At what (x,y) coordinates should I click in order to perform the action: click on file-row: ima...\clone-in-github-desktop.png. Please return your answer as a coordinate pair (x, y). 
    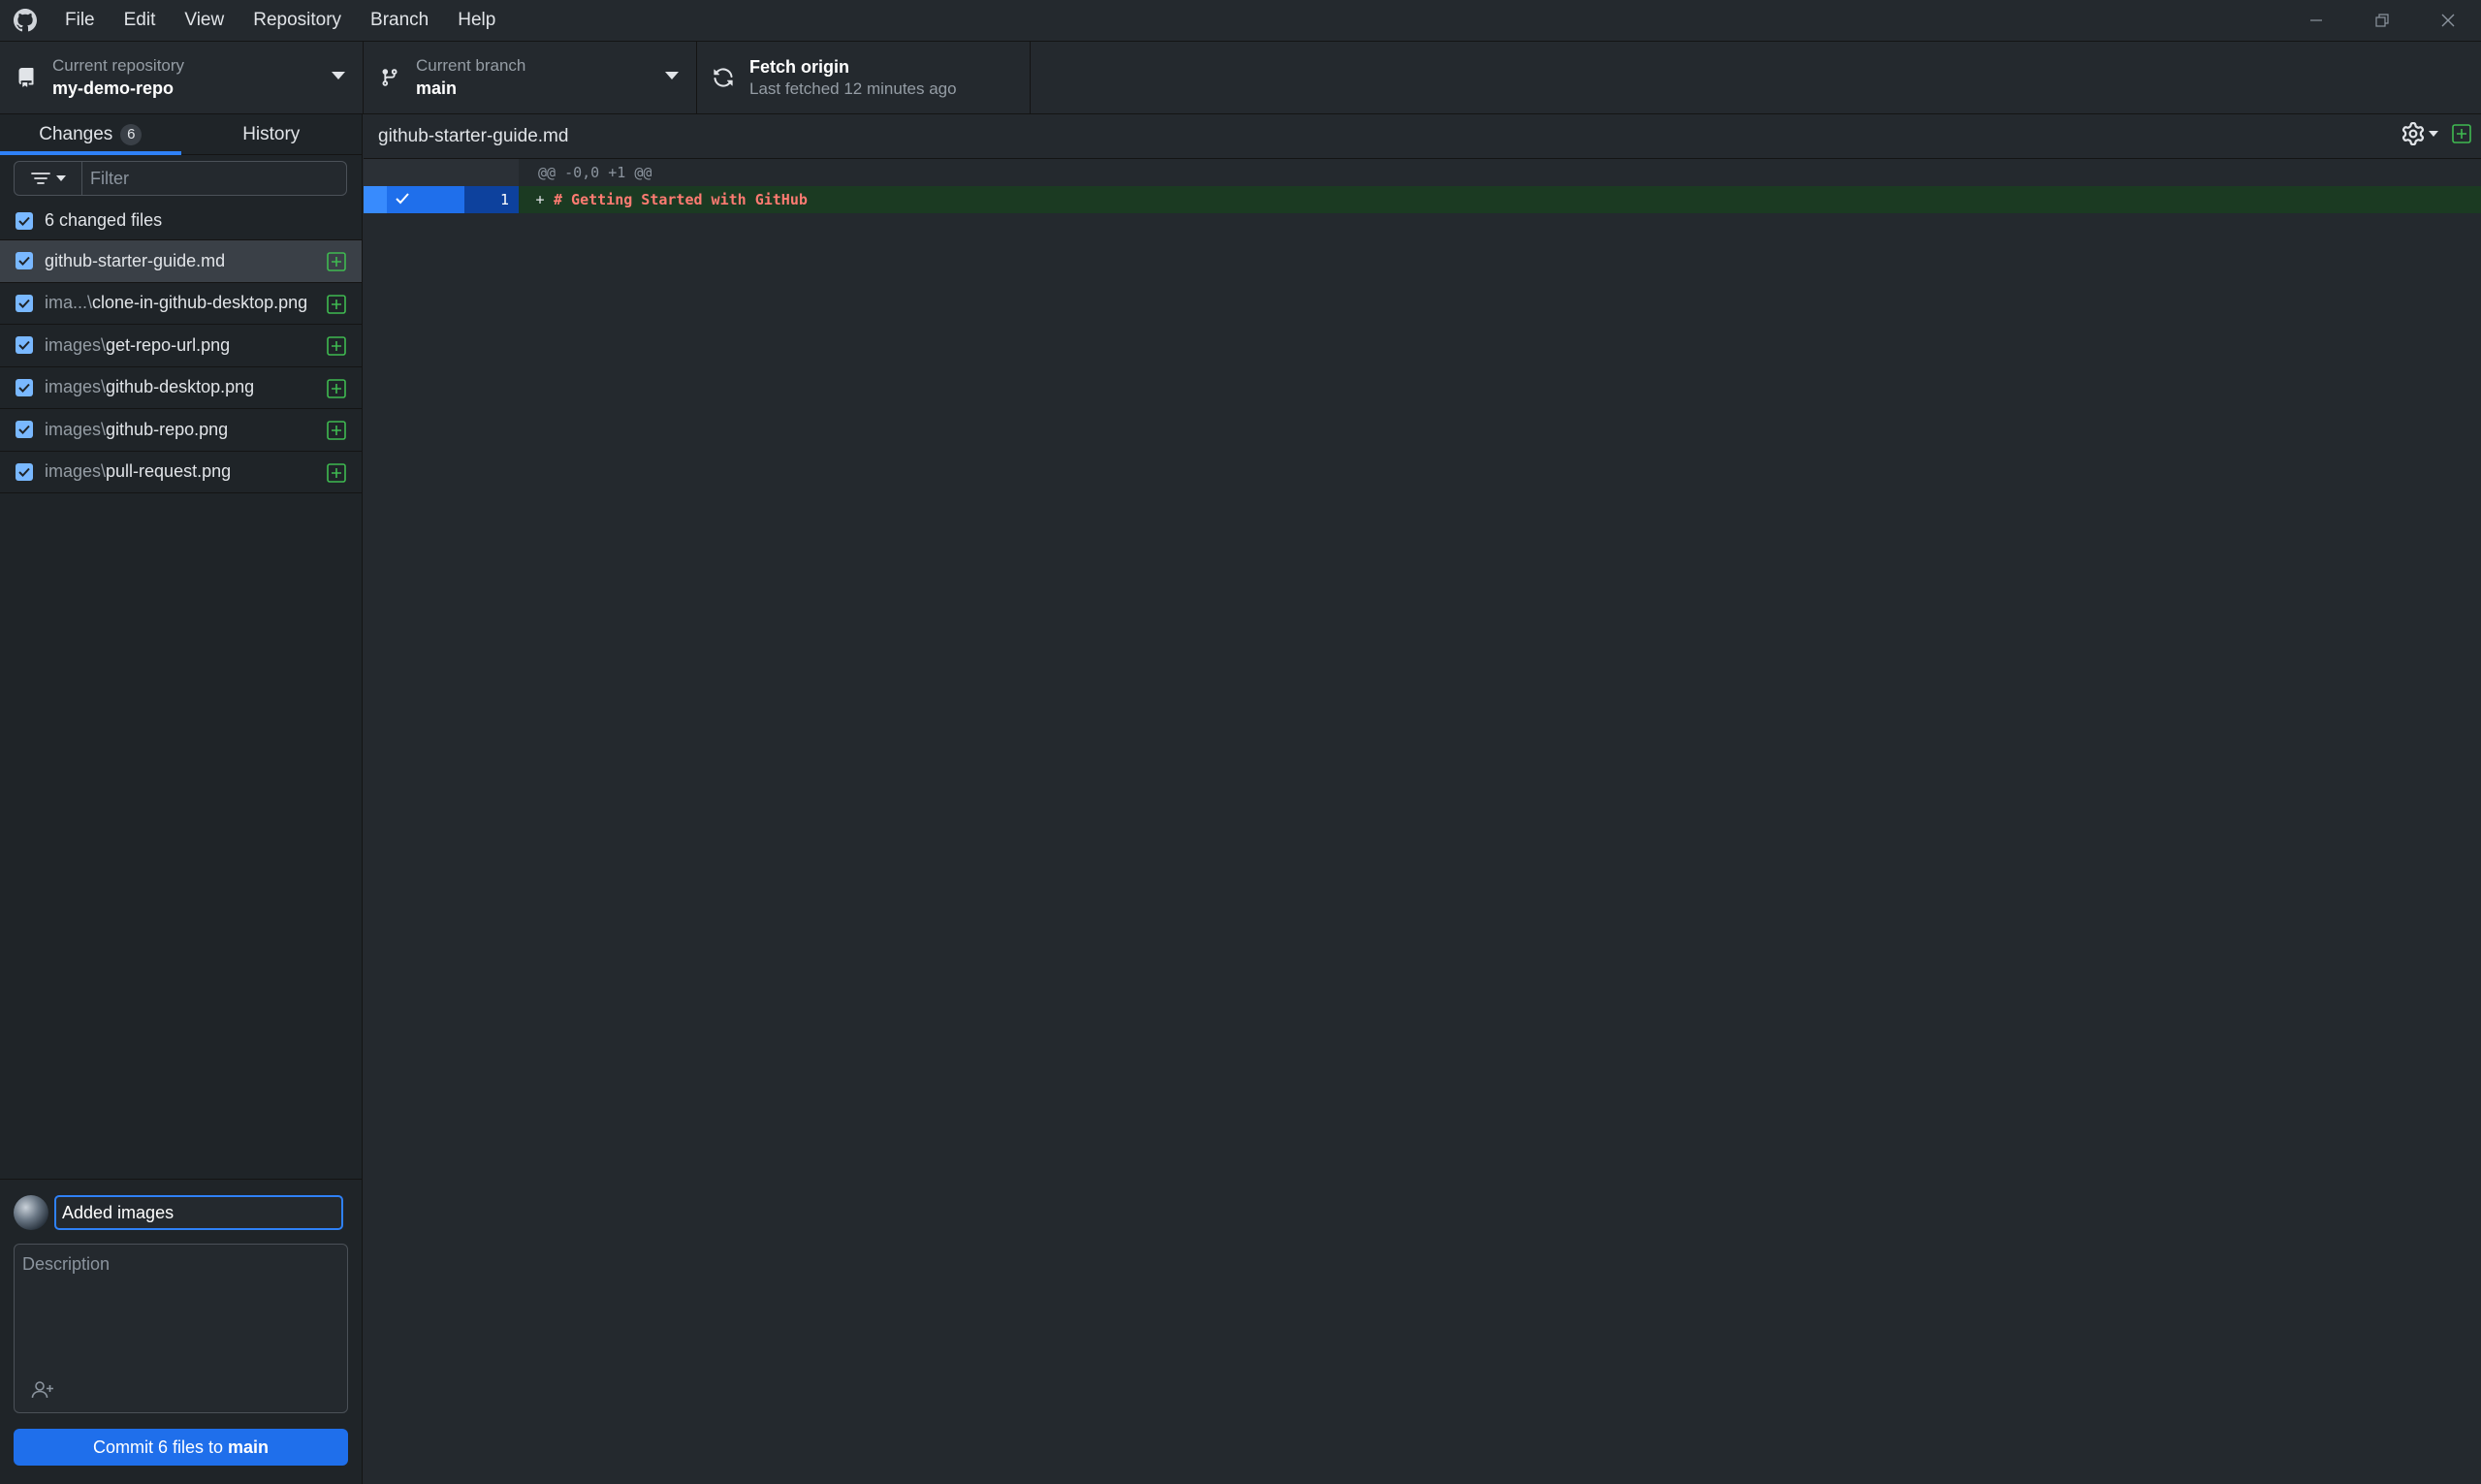
    Looking at the image, I should click on (181, 304).